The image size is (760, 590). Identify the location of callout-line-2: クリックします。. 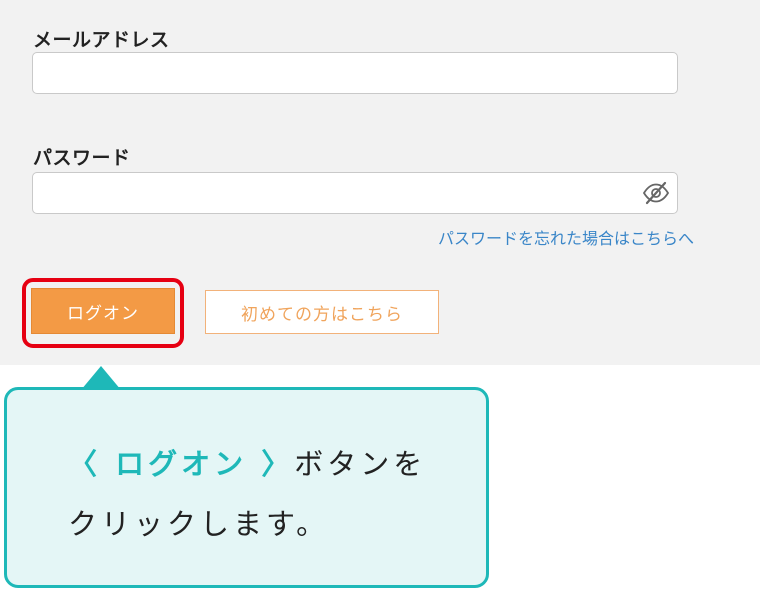
(199, 524).